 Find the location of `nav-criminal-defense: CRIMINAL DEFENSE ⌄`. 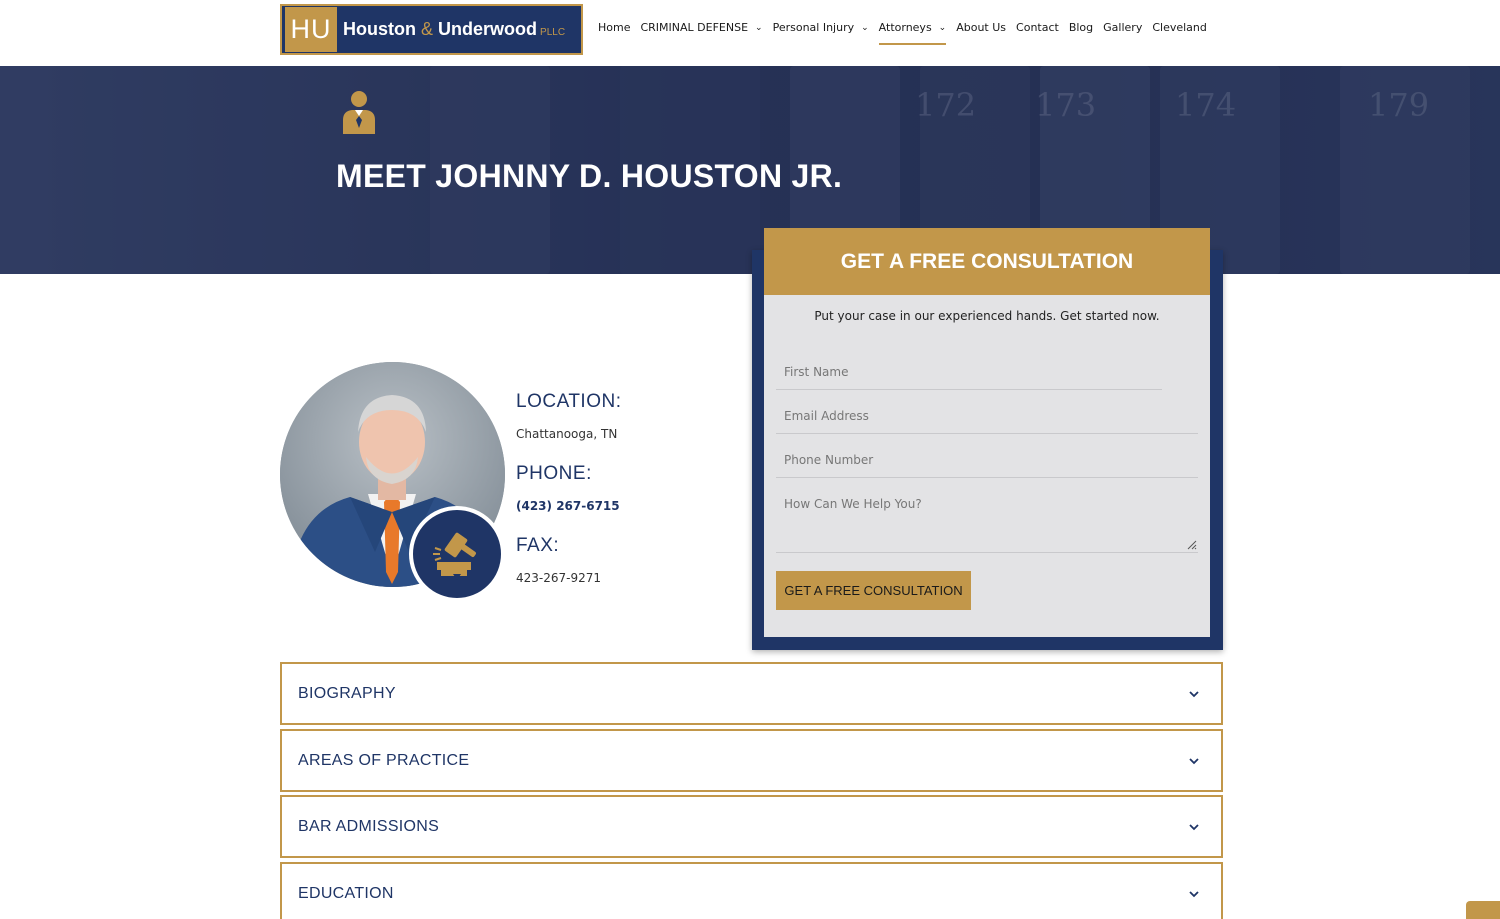

nav-criminal-defense: CRIMINAL DEFENSE ⌄ is located at coordinates (701, 28).